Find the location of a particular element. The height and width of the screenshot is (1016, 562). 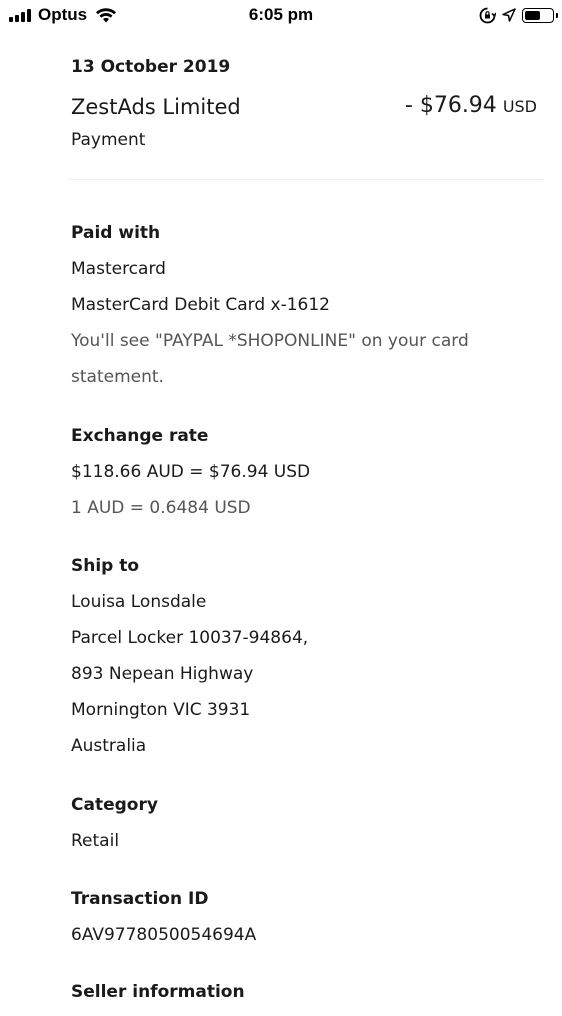

ship-to-address-line2: 893 Nepean Highway is located at coordinates (162, 674).